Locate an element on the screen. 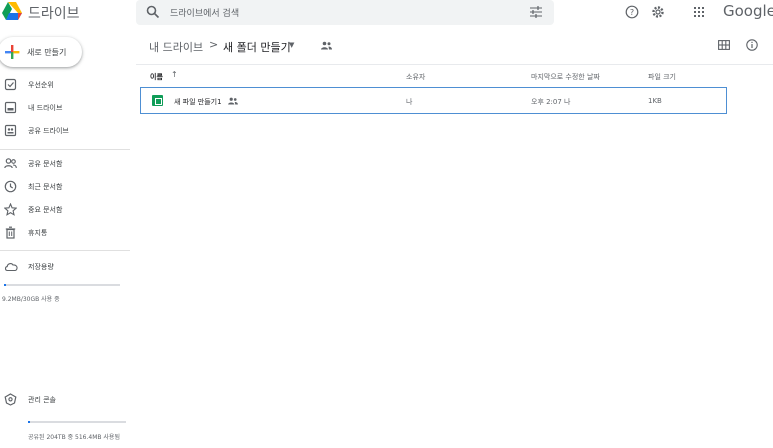 Image resolution: width=773 pixels, height=448 pixels. grid-view-icon is located at coordinates (724, 45).